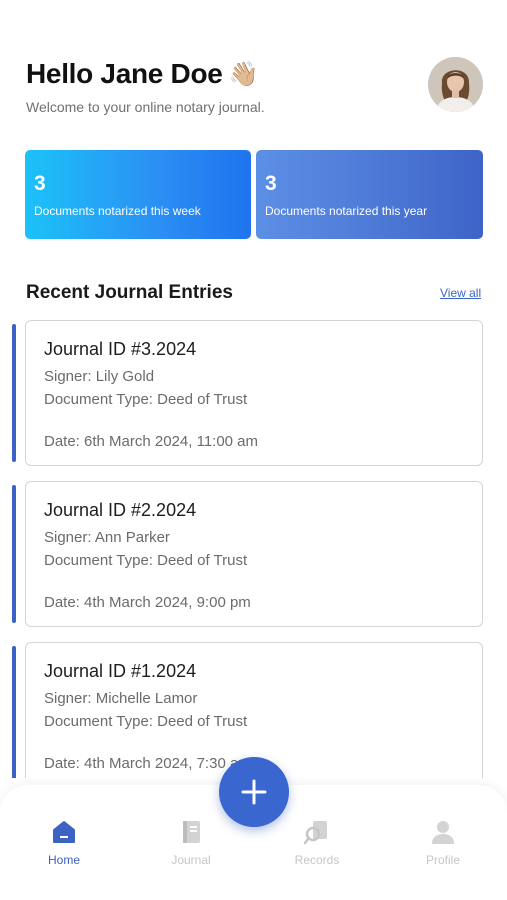 Image resolution: width=507 pixels, height=900 pixels. I want to click on stat-card-year: 3 Documents notarized this year, so click(369, 194).